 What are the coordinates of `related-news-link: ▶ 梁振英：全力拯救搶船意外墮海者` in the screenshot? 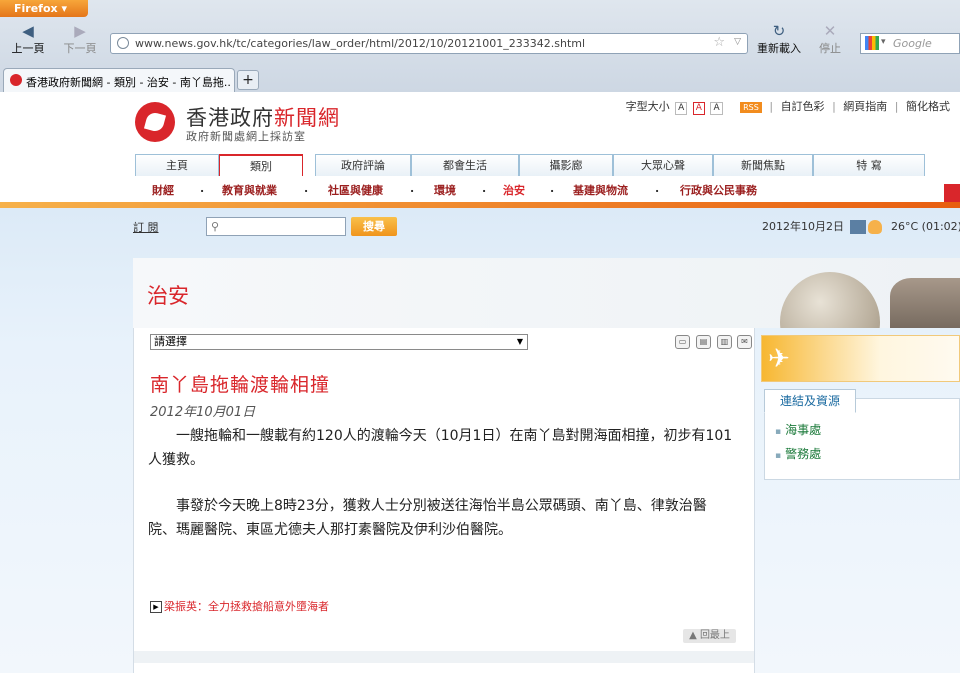 It's located at (239, 606).